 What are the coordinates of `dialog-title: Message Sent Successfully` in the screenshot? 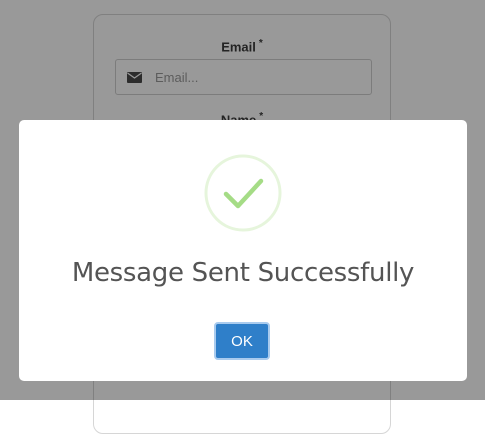 It's located at (243, 273).